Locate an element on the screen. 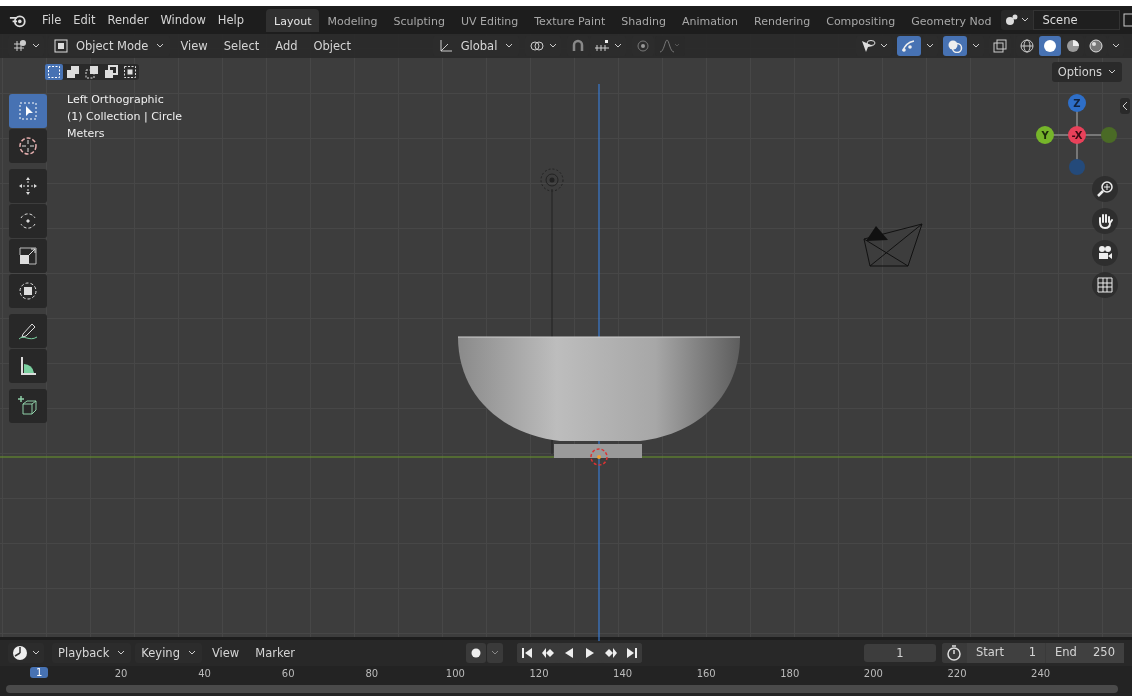  overlays-icon is located at coordinates (955, 46).